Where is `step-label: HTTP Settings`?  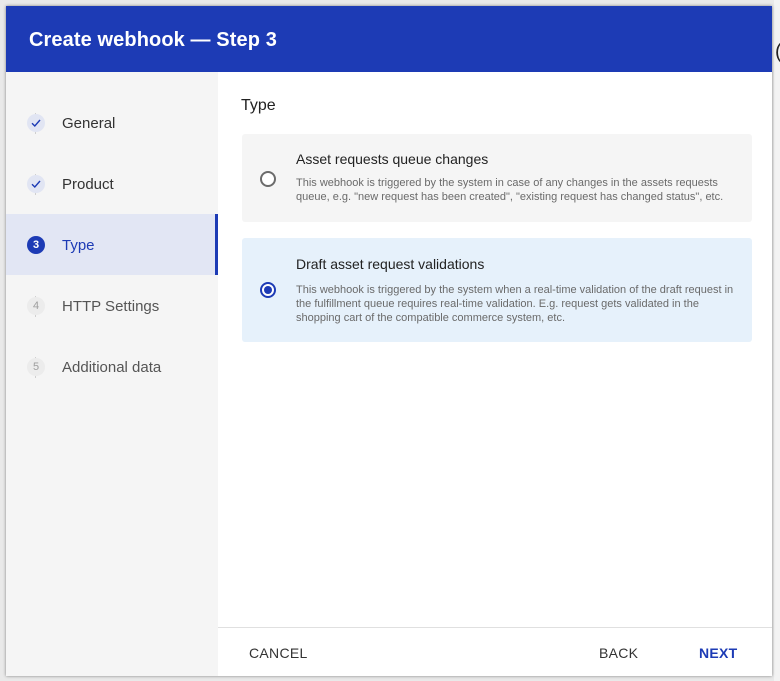 step-label: HTTP Settings is located at coordinates (111, 306).